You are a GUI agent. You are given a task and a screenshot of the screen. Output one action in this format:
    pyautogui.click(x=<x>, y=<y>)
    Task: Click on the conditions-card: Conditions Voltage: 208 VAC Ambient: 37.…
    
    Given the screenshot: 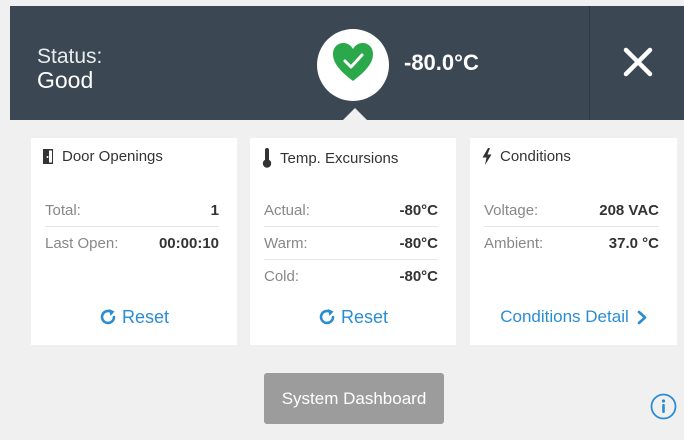 What is the action you would take?
    pyautogui.click(x=573, y=241)
    